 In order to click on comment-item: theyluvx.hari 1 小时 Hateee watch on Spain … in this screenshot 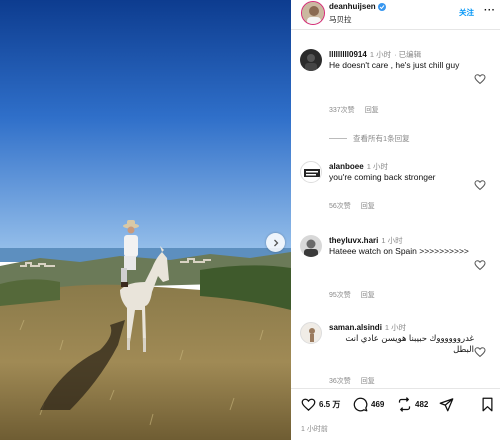, I will do `click(395, 270)`.